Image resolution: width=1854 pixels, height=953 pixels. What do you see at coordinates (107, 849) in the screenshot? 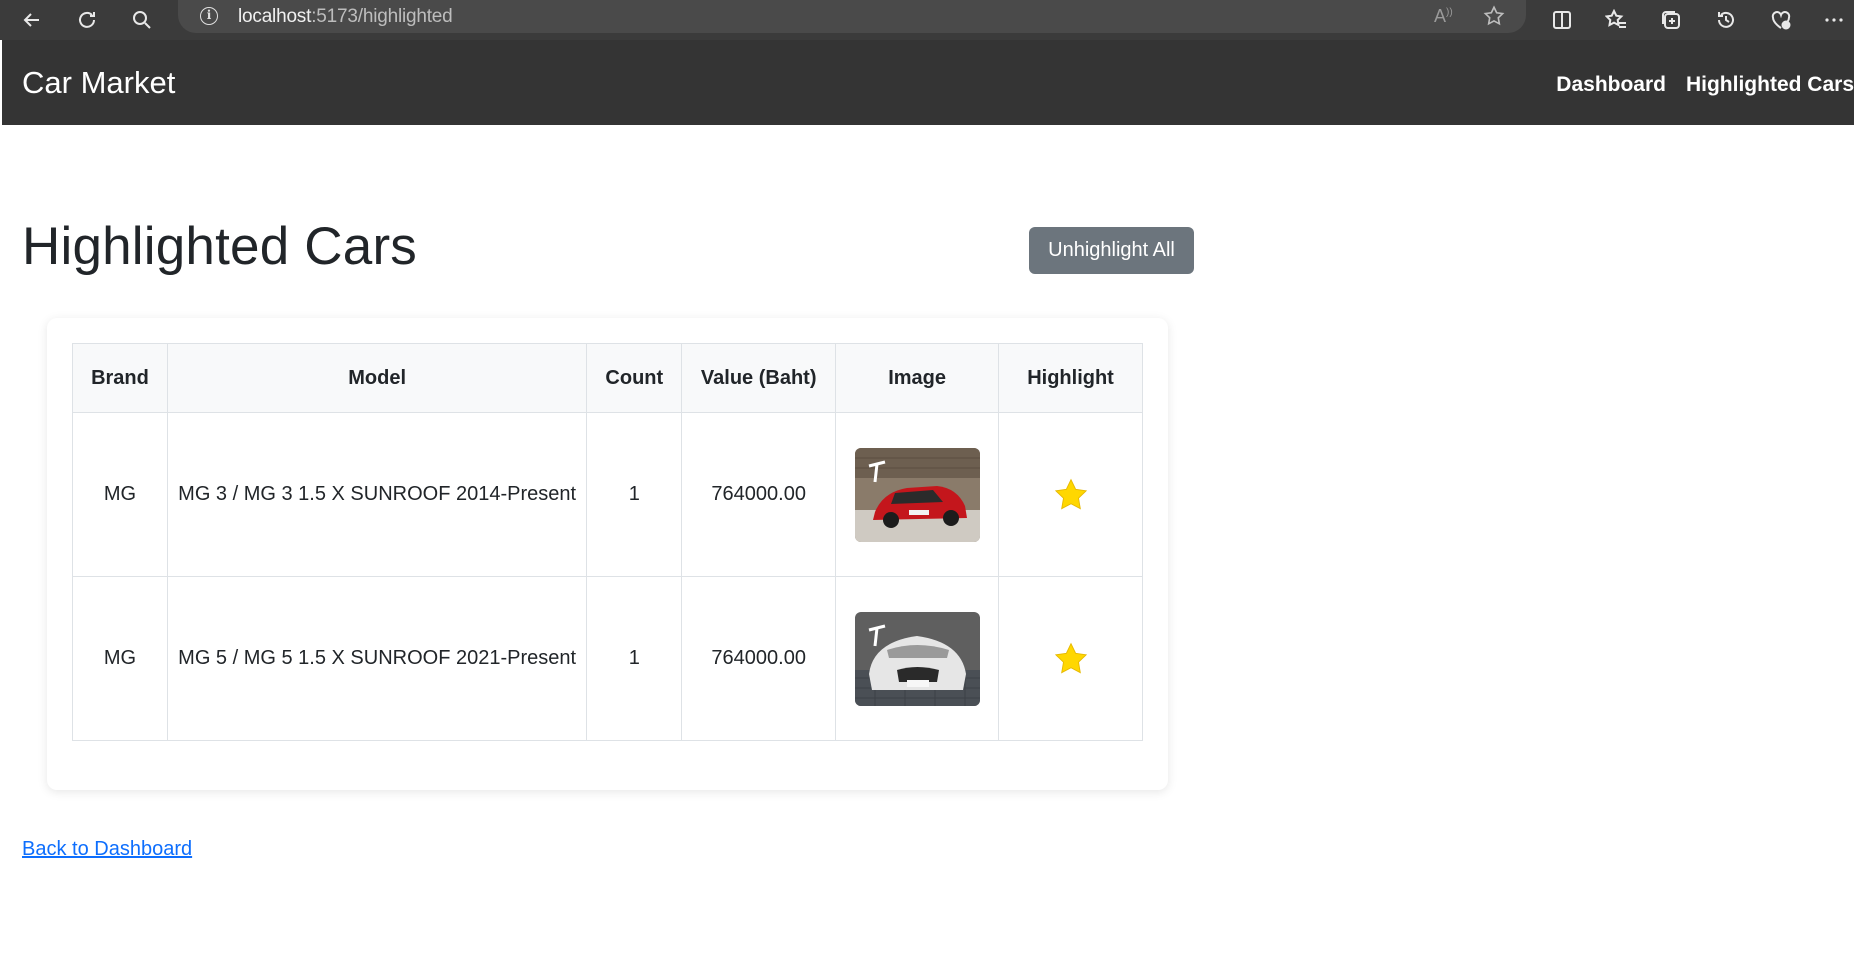
I see `back-to-dashboard-link: Back to Dashboard` at bounding box center [107, 849].